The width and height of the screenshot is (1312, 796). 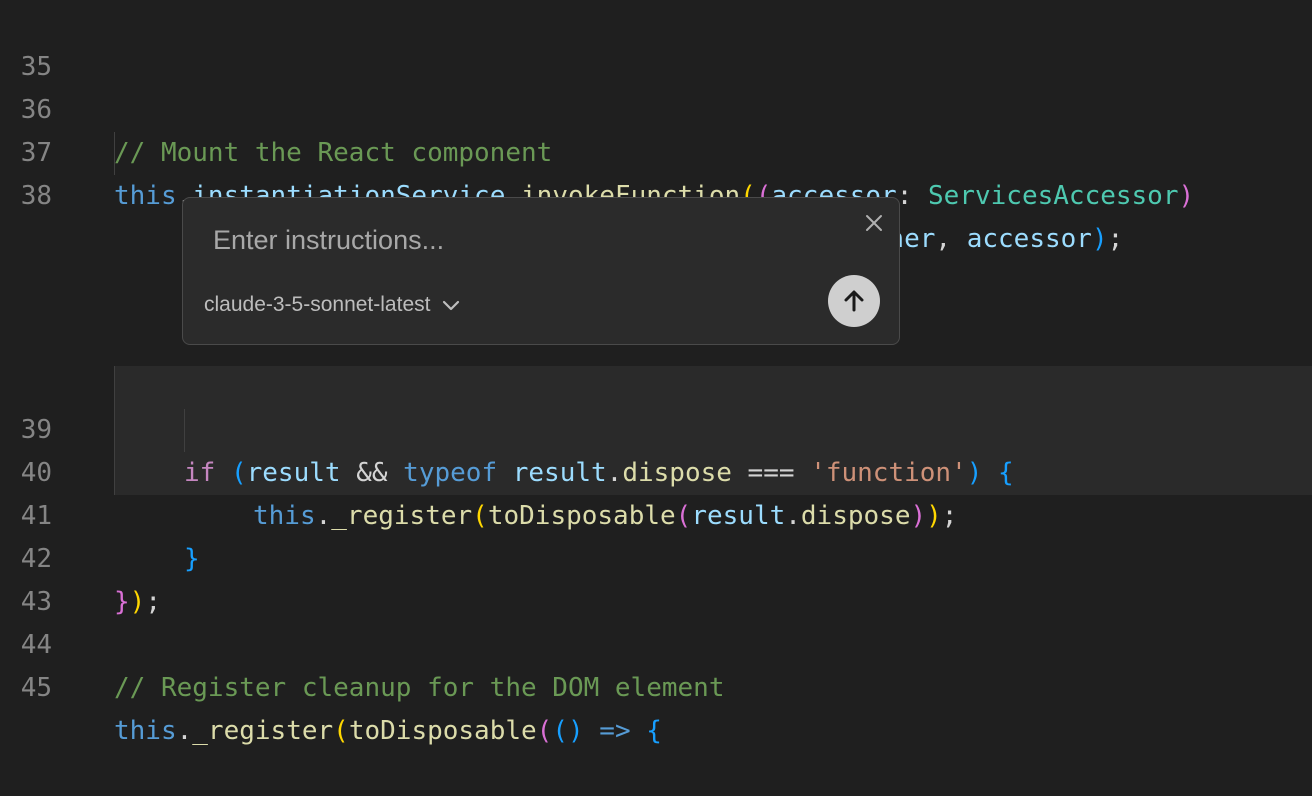 I want to click on punct-token: ., so click(x=184, y=731).